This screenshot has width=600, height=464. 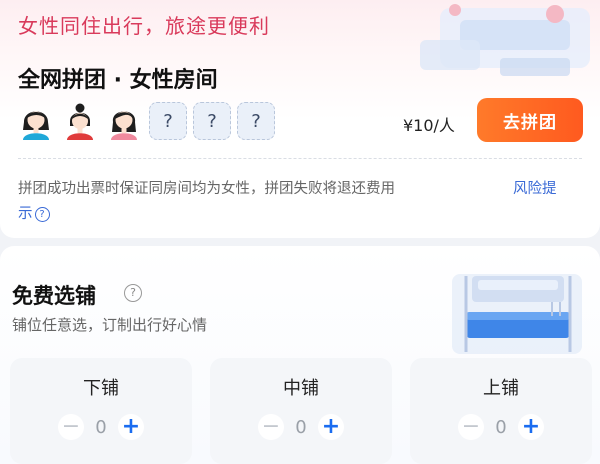 What do you see at coordinates (25, 214) in the screenshot?
I see `risk-link-label-cont: 示` at bounding box center [25, 214].